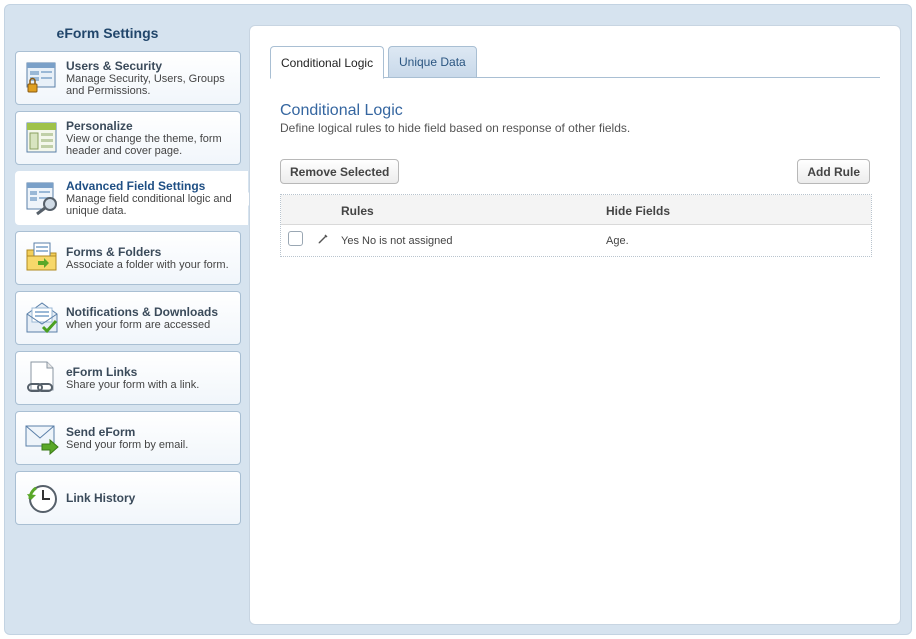 This screenshot has height=639, width=916. I want to click on sidebar-item-link-history: Link History, so click(128, 498).